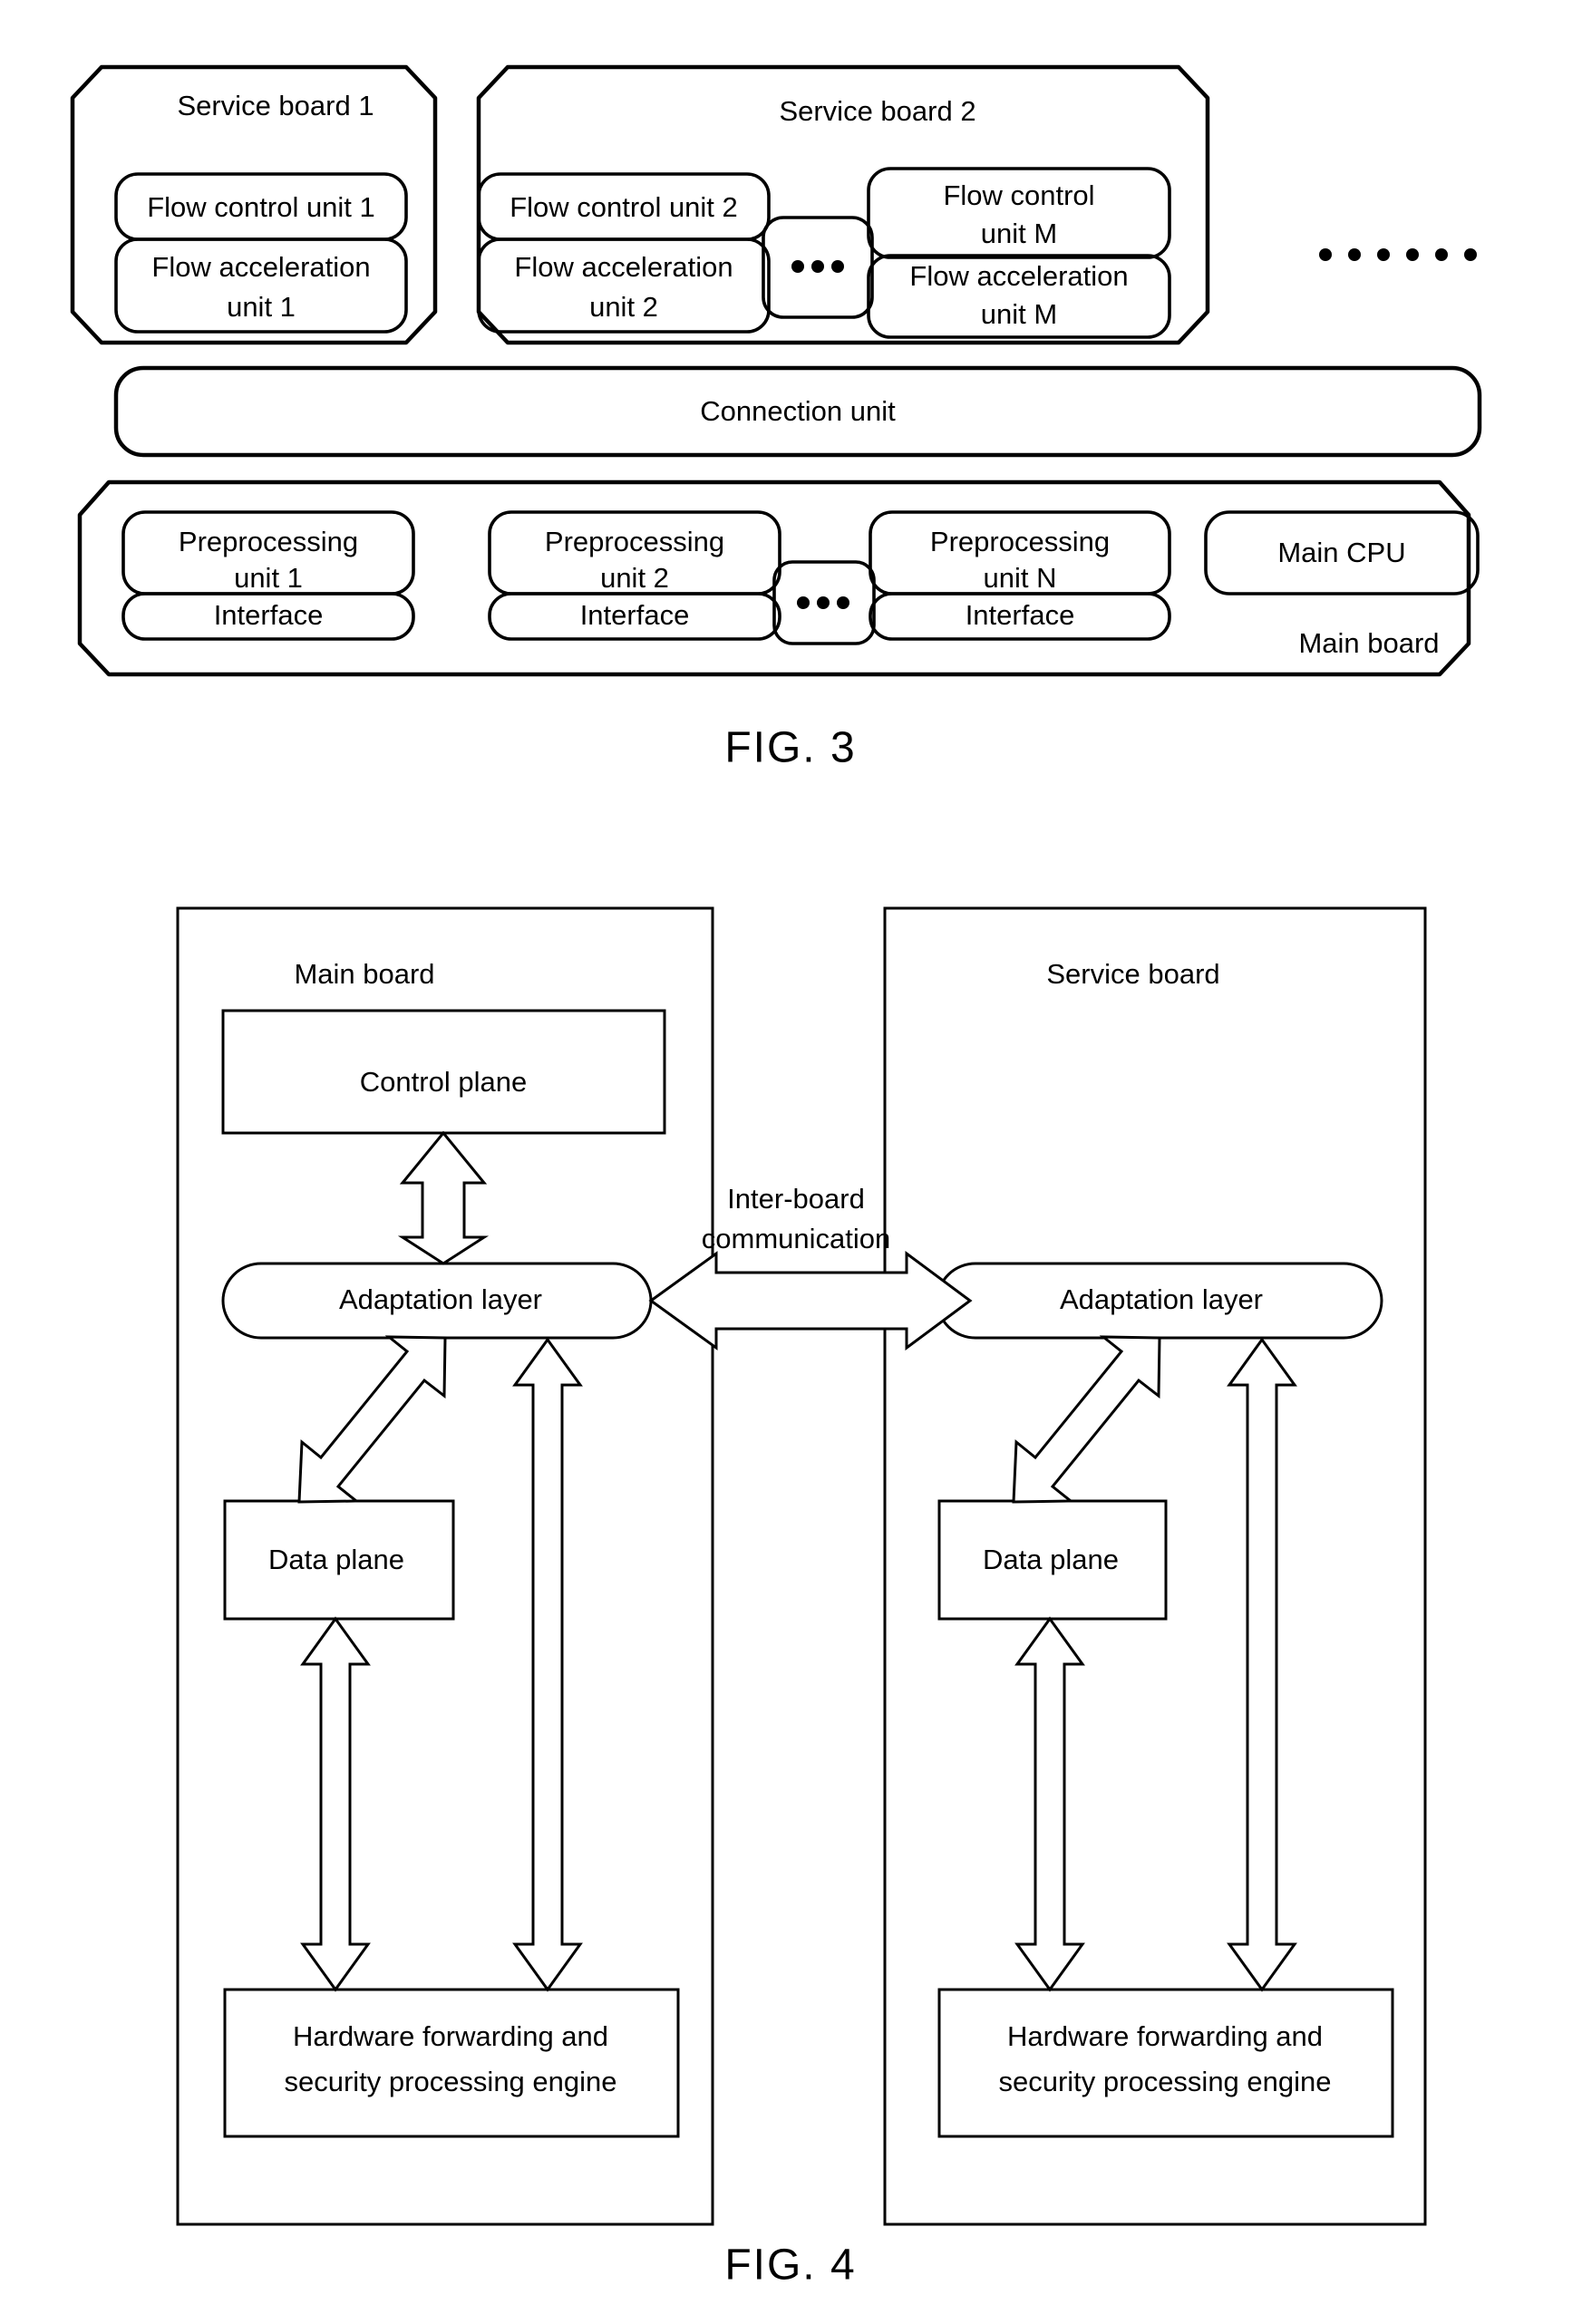 This screenshot has width=1582, height=2324. What do you see at coordinates (440, 1299) in the screenshot?
I see `adaptation-layer-main-label: Adaptation layer` at bounding box center [440, 1299].